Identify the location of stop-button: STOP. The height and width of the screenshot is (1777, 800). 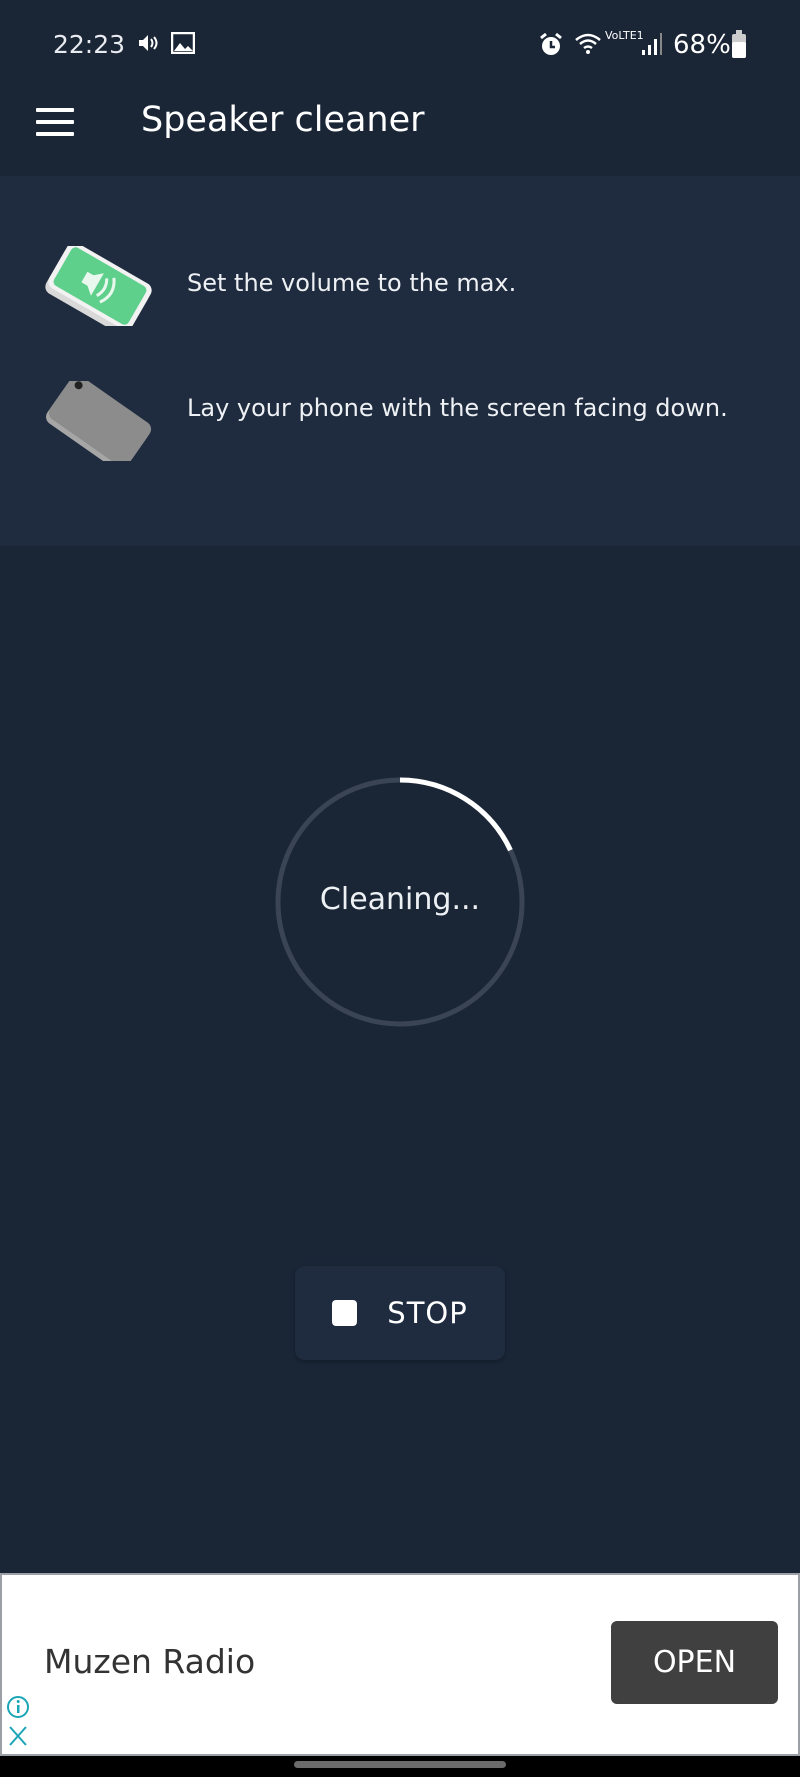
(400, 1313).